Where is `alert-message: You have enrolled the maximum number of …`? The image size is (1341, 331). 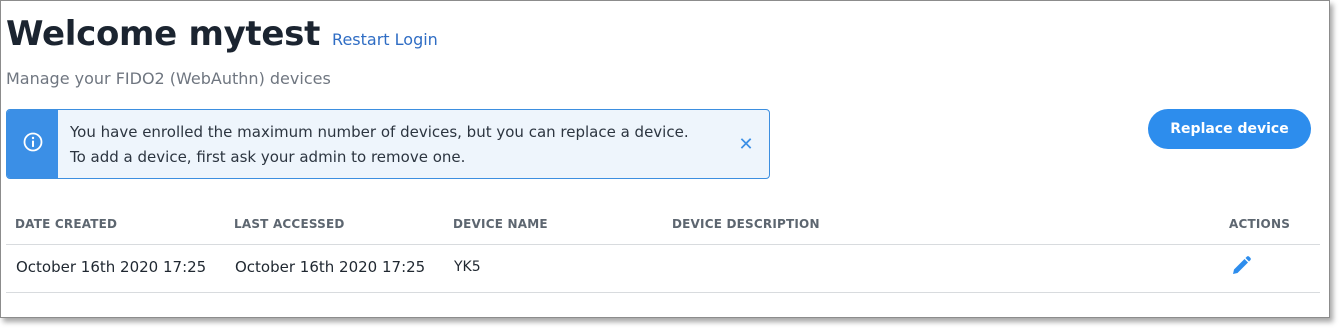 alert-message: You have enrolled the maximum number of … is located at coordinates (390, 144).